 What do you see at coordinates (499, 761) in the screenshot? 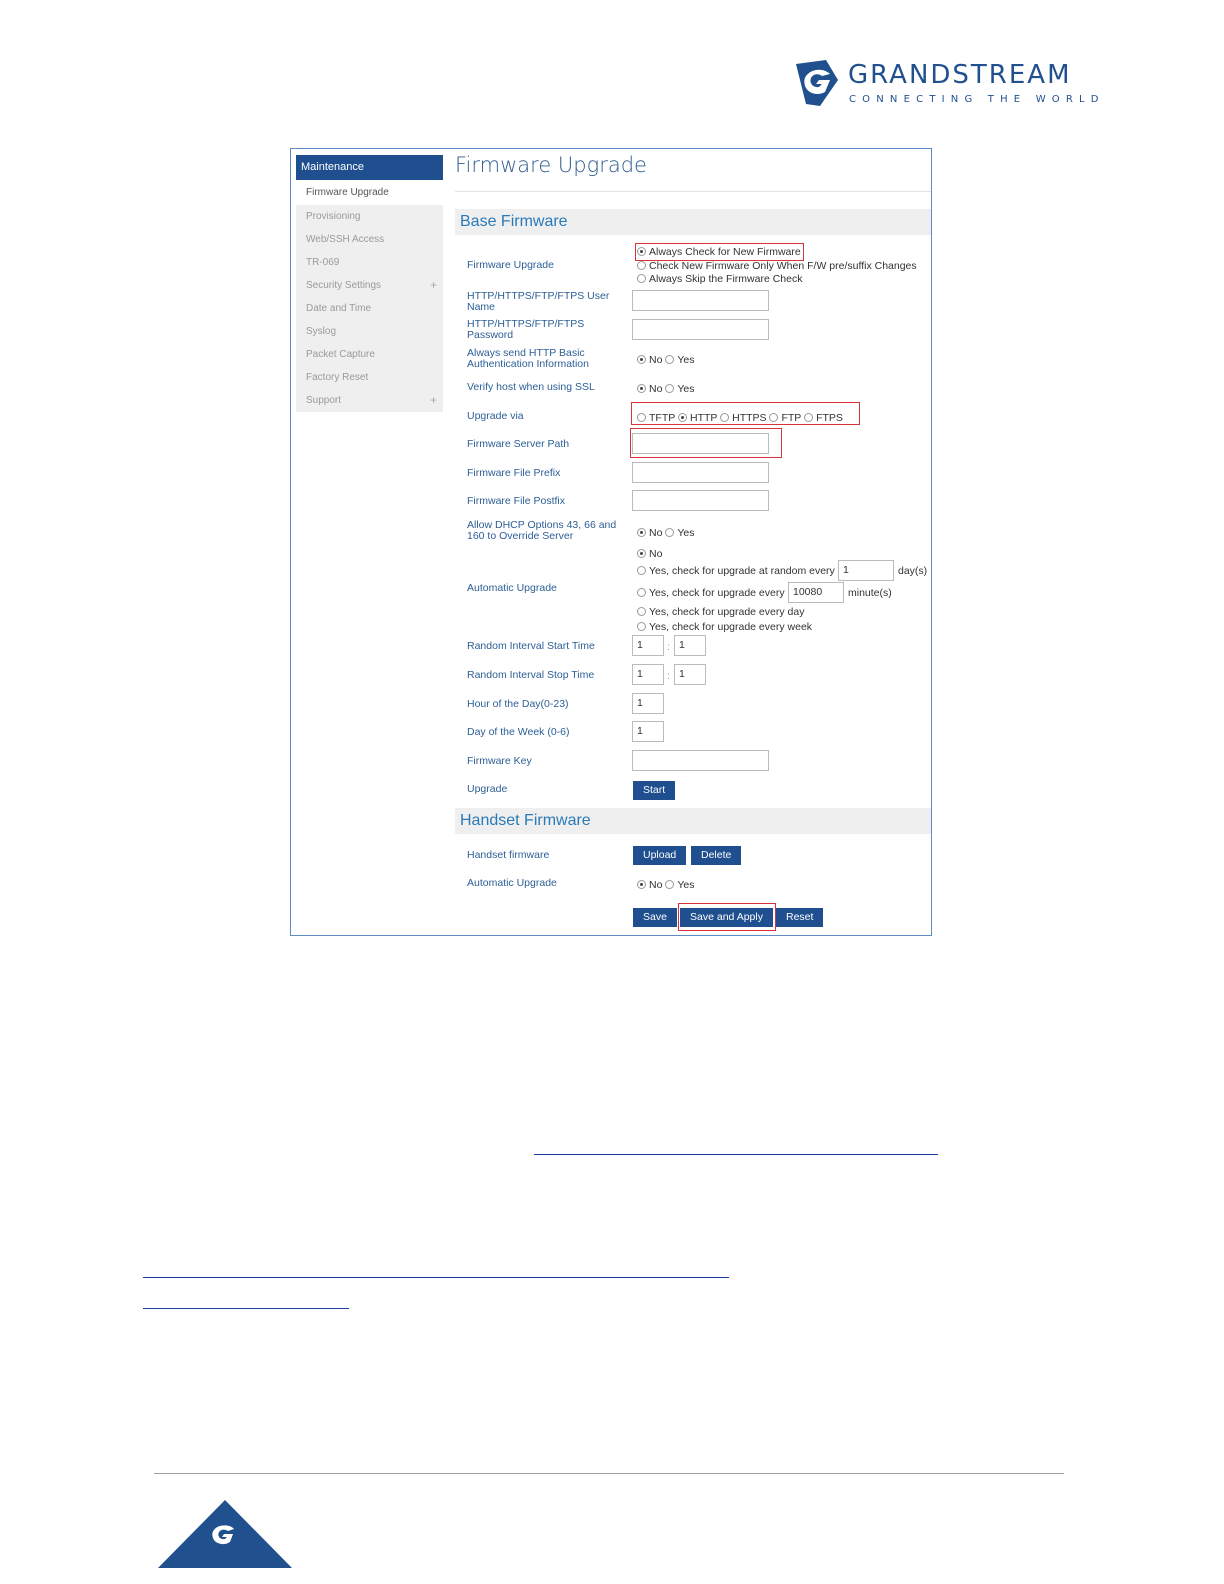
I see `firmware-key-label: Firmware Key` at bounding box center [499, 761].